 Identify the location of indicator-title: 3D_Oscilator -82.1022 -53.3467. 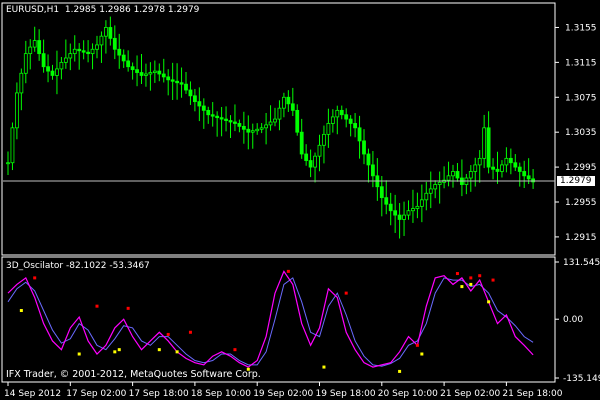
(78, 266).